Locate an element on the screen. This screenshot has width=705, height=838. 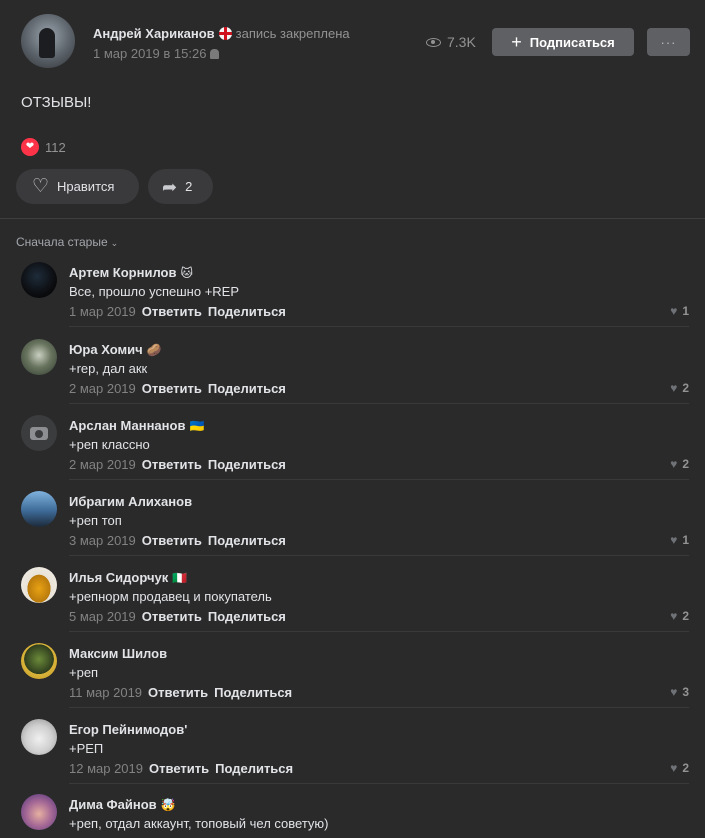
commenter-name-row: Арслан Маннанов 🇺🇦 is located at coordinates (136, 425).